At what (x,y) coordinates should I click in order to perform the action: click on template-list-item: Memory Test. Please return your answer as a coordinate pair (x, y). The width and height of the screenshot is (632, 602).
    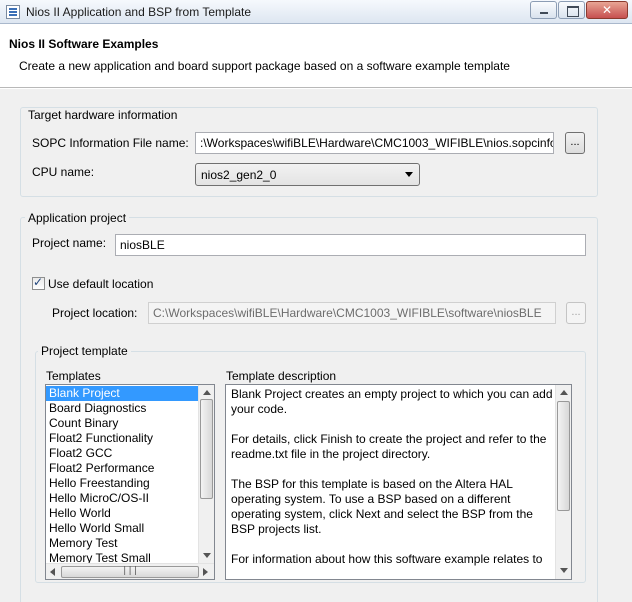
    Looking at the image, I should click on (122, 543).